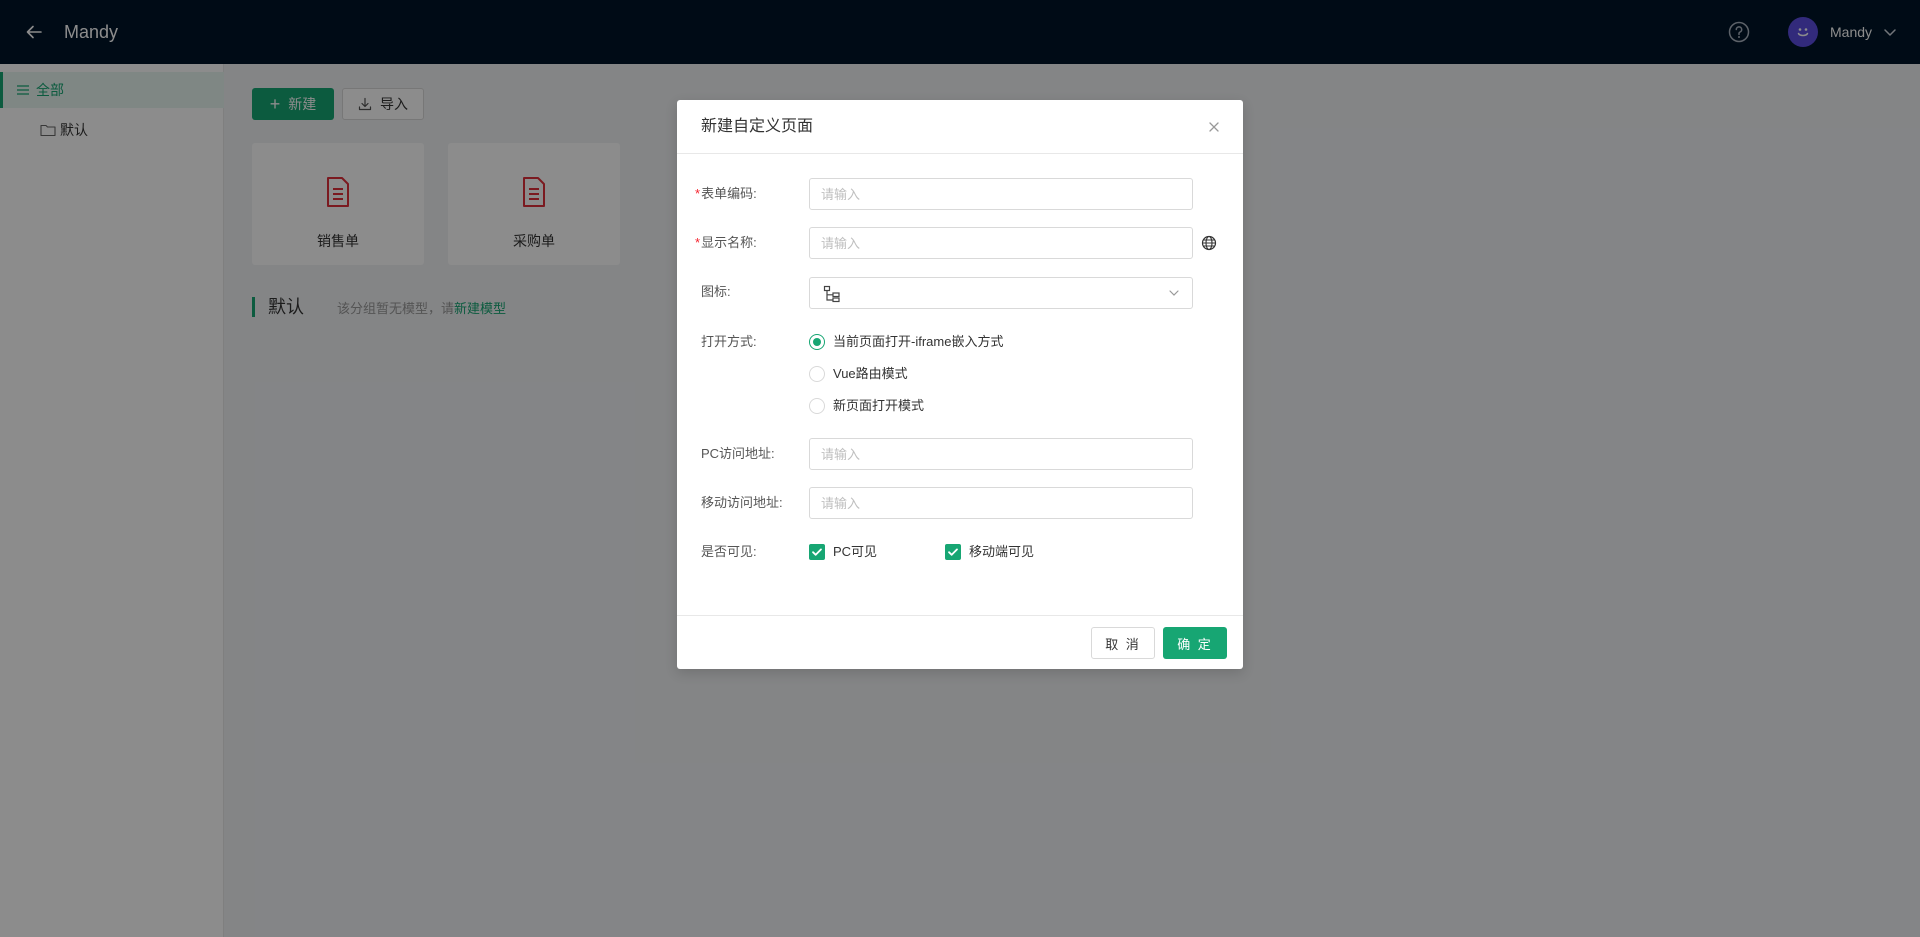 This screenshot has height=937, width=1920. I want to click on dialog-footer: 取 消 确 定, so click(960, 642).